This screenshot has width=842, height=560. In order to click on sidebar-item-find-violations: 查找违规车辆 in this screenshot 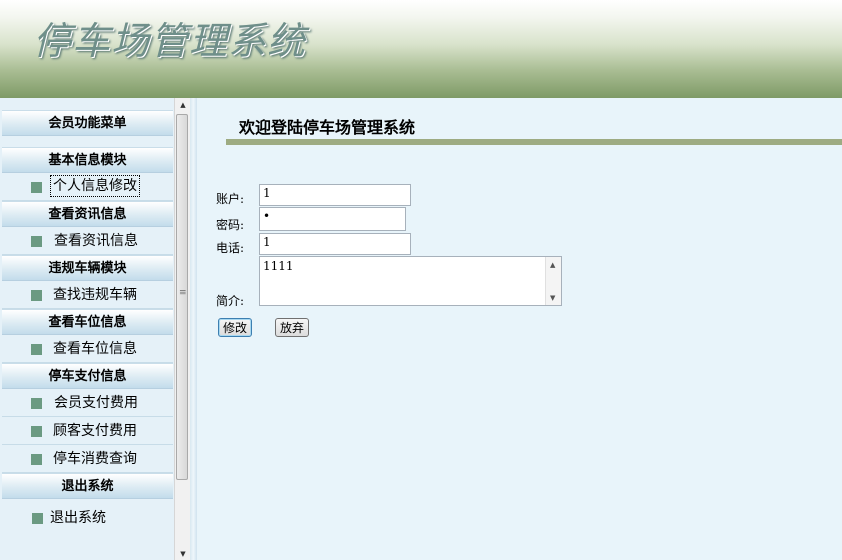, I will do `click(87, 295)`.